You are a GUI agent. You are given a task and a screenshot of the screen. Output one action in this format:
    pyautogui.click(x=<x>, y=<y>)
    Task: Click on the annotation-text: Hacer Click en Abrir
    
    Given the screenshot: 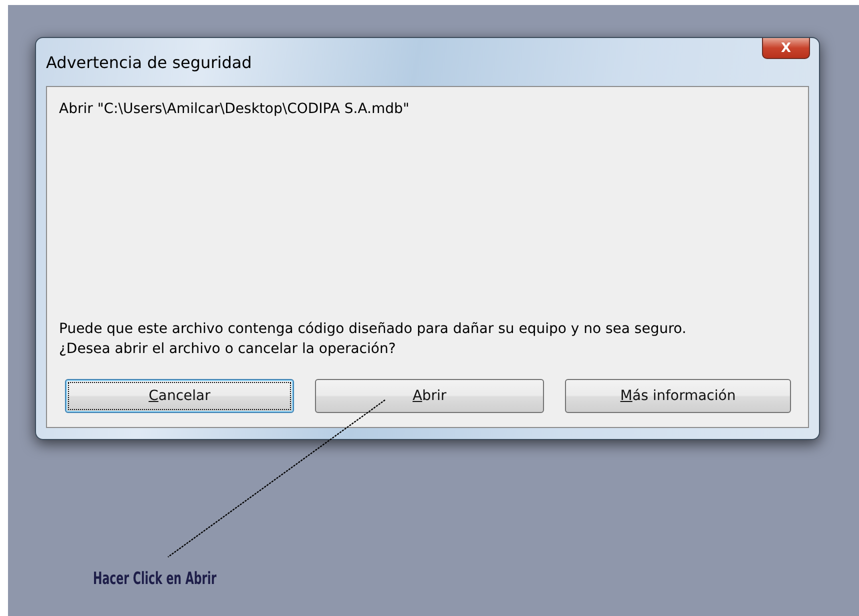 What is the action you would take?
    pyautogui.click(x=154, y=579)
    